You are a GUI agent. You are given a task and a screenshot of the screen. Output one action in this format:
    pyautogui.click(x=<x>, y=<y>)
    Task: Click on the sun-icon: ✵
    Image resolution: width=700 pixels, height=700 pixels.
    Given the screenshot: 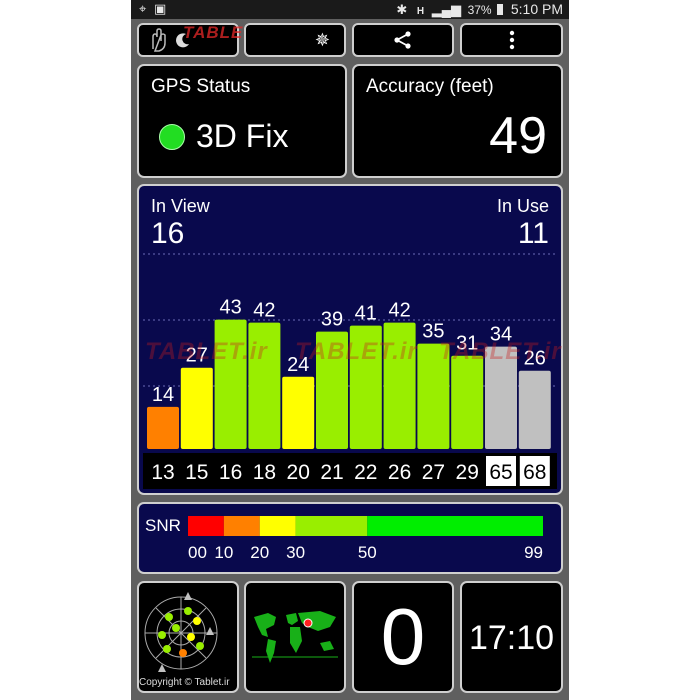 What is the action you would take?
    pyautogui.click(x=322, y=39)
    